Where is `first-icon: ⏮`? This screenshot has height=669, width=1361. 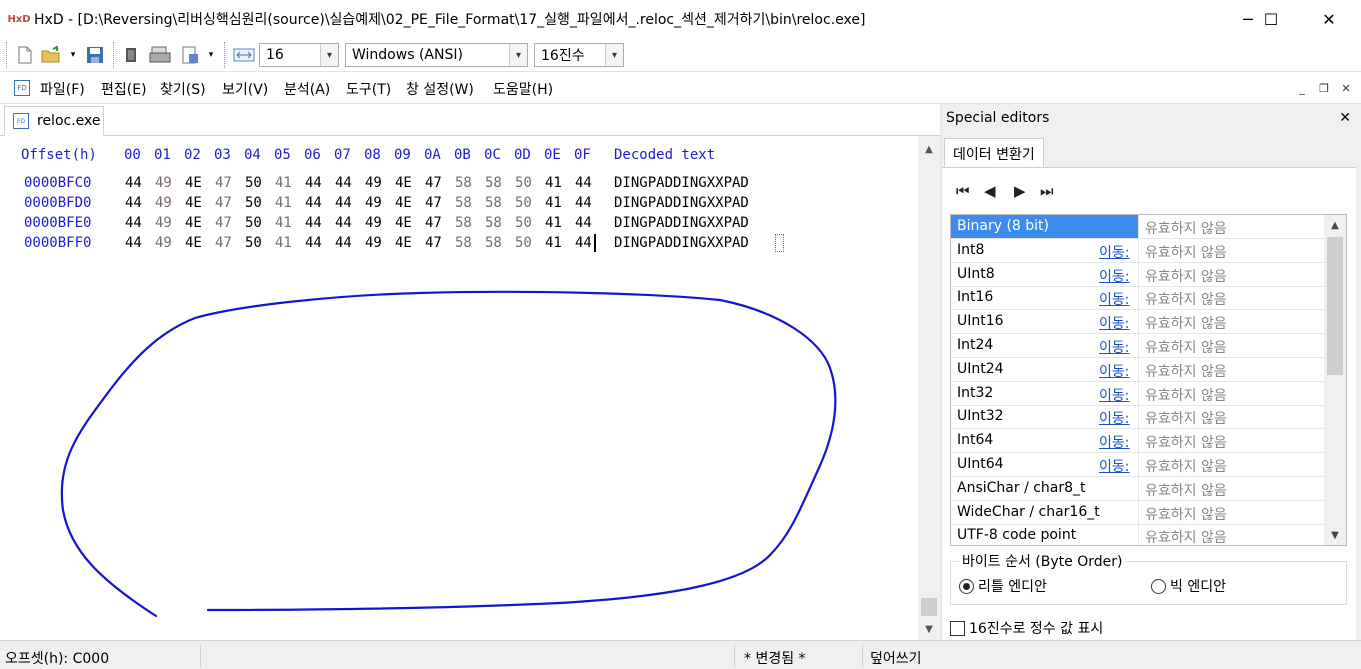 first-icon: ⏮ is located at coordinates (963, 191).